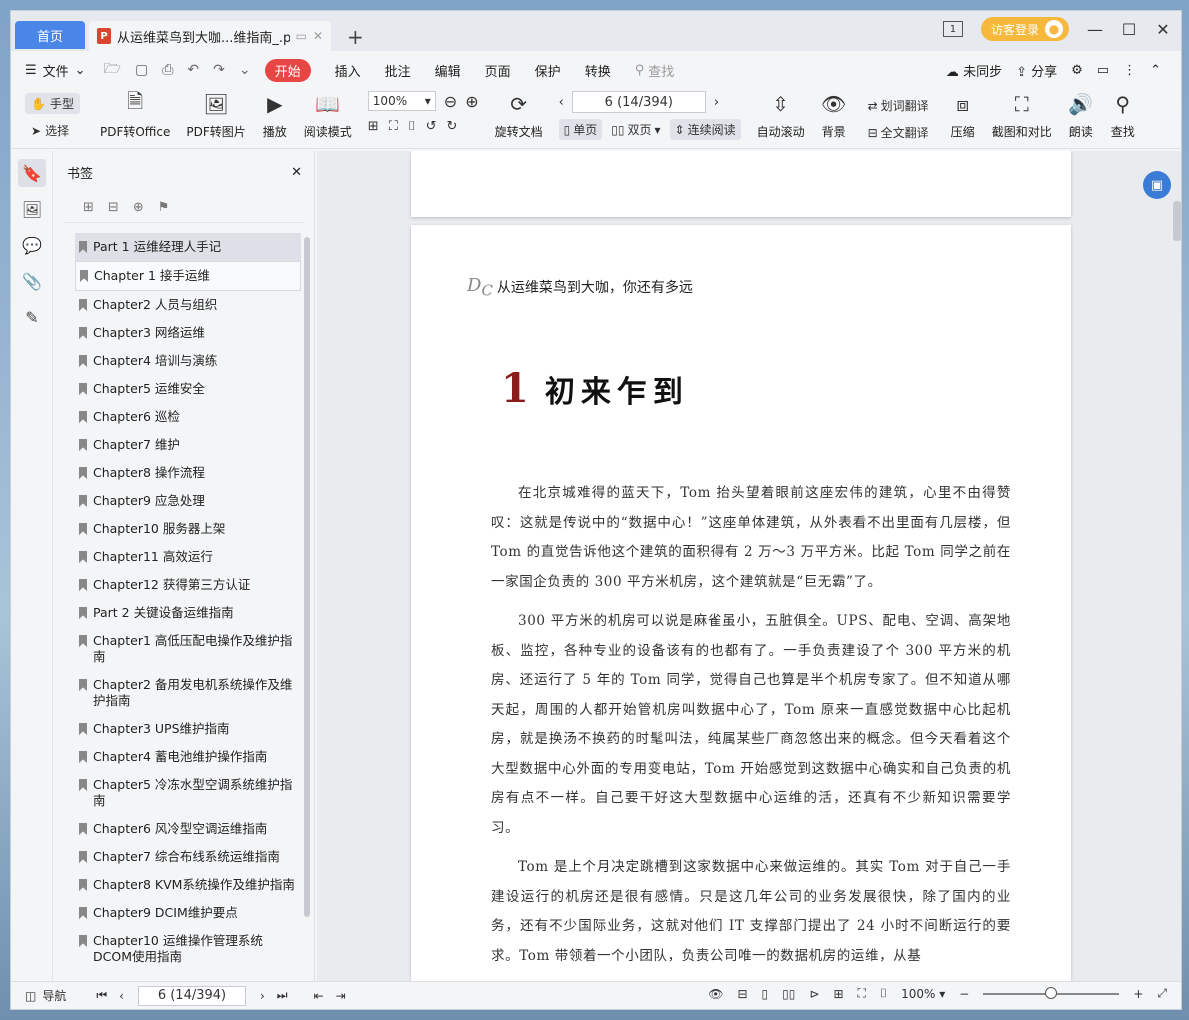 The image size is (1189, 1020). Describe the element at coordinates (898, 105) in the screenshot. I see `word-translate-button: ⇄ 划词翻译` at that location.